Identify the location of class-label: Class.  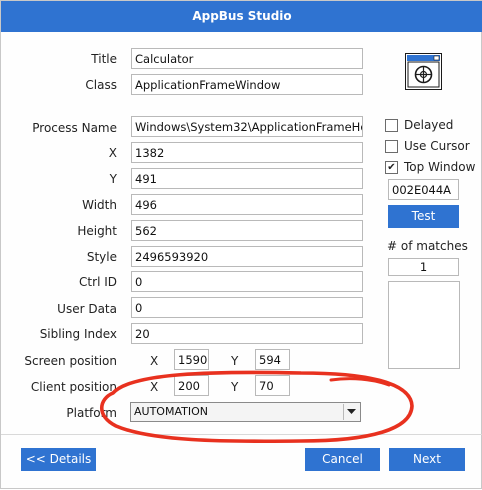
(101, 85).